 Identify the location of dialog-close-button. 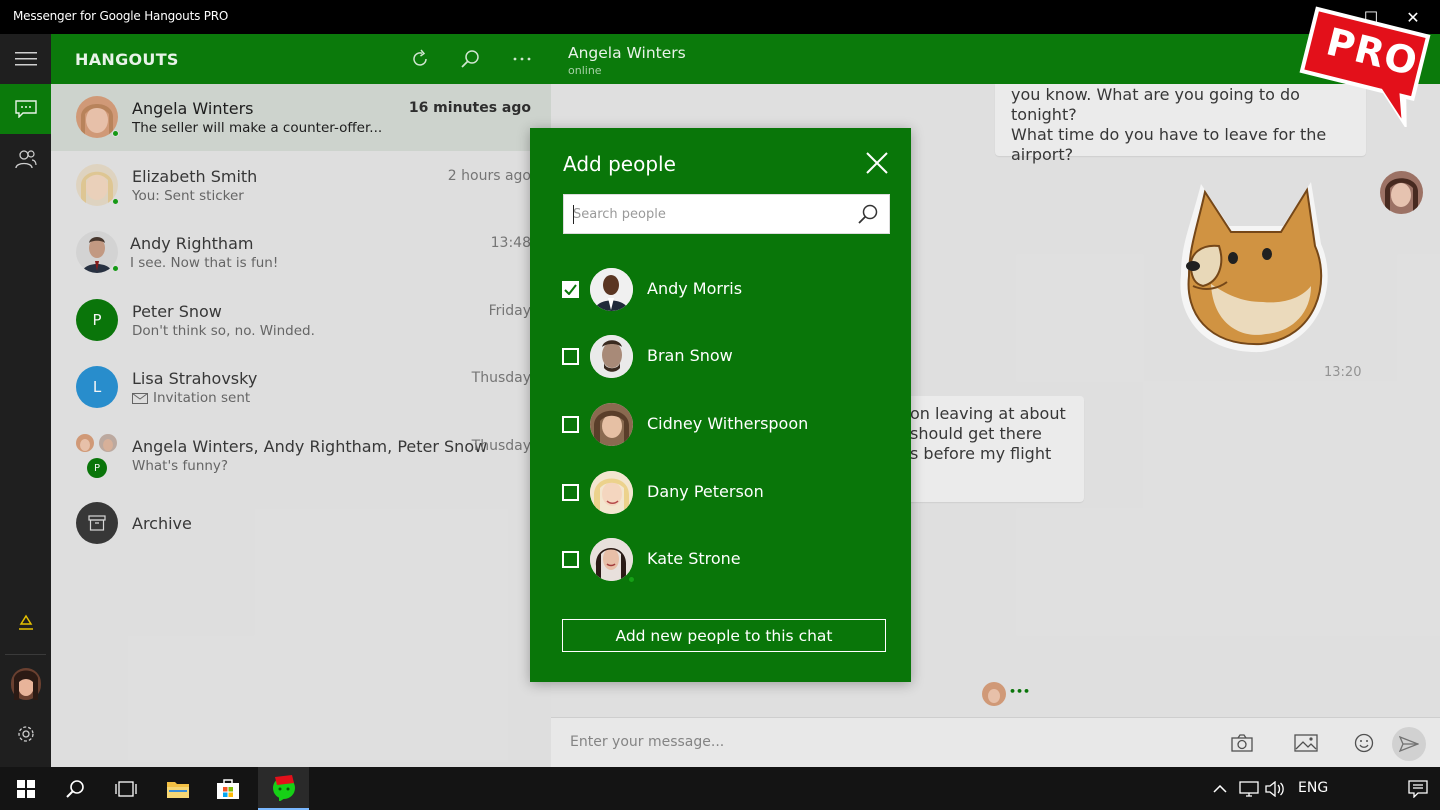
(877, 163).